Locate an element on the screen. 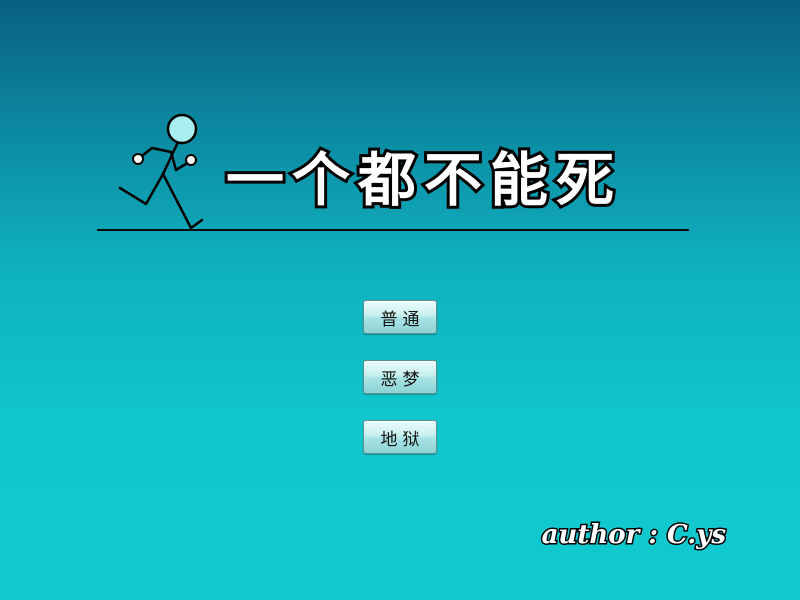  hell-mode-button: 地狱 is located at coordinates (400, 437).